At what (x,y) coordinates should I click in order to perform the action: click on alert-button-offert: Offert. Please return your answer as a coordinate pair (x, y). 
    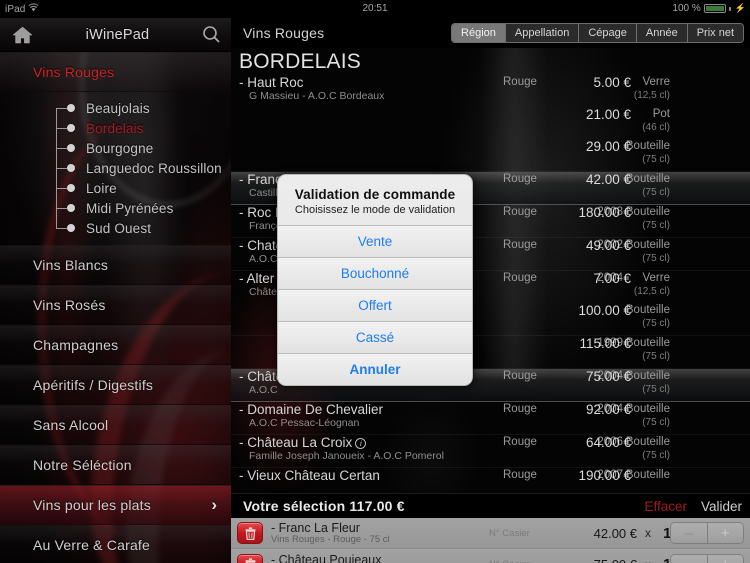
    Looking at the image, I should click on (375, 305).